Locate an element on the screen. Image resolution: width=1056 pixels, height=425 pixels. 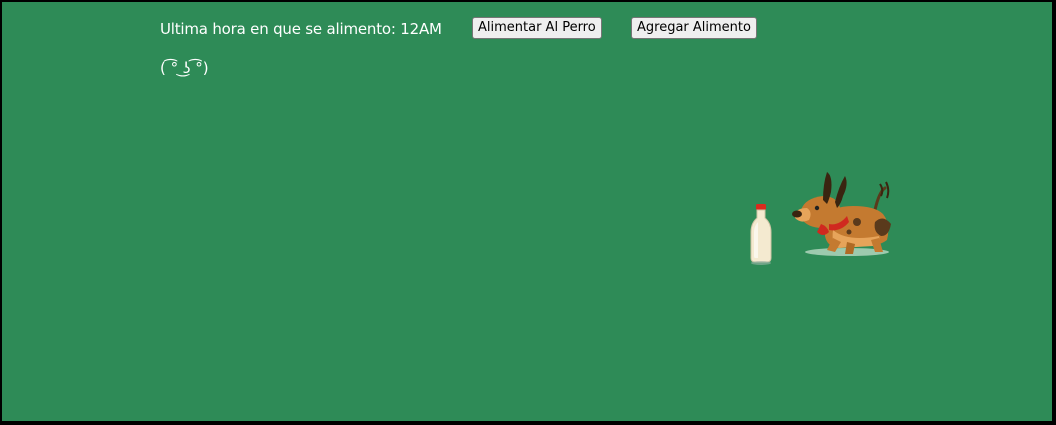
feed-dog-button: Alimentar Al Perro is located at coordinates (537, 28).